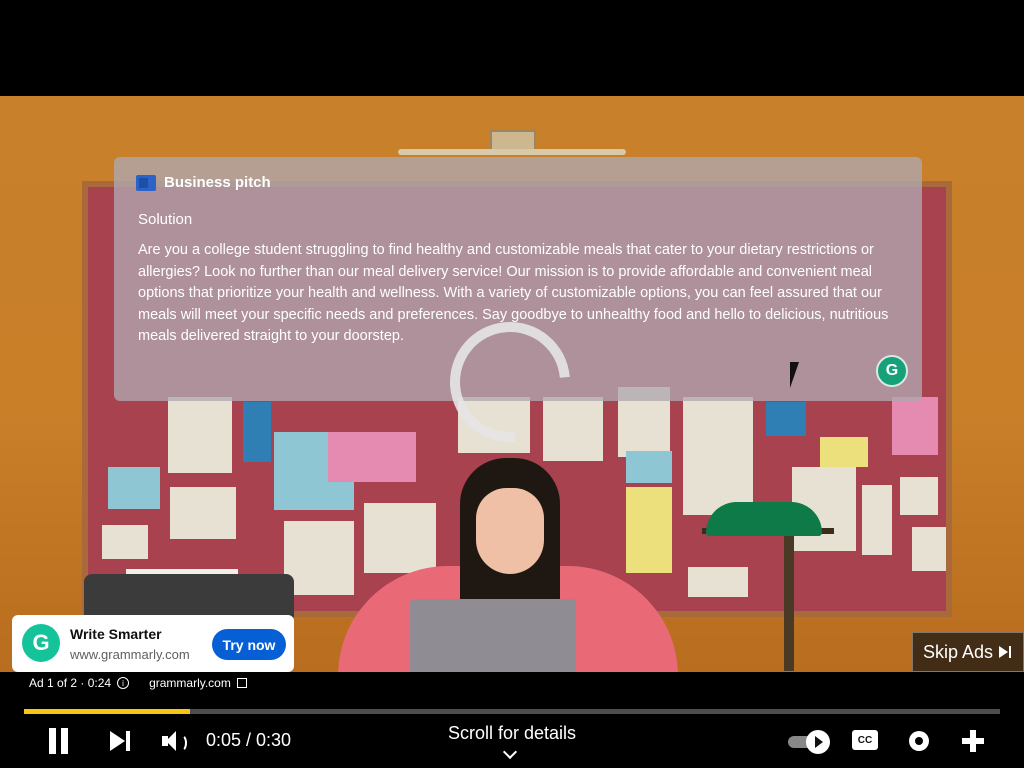  I want to click on chevron-down-icon, so click(510, 752).